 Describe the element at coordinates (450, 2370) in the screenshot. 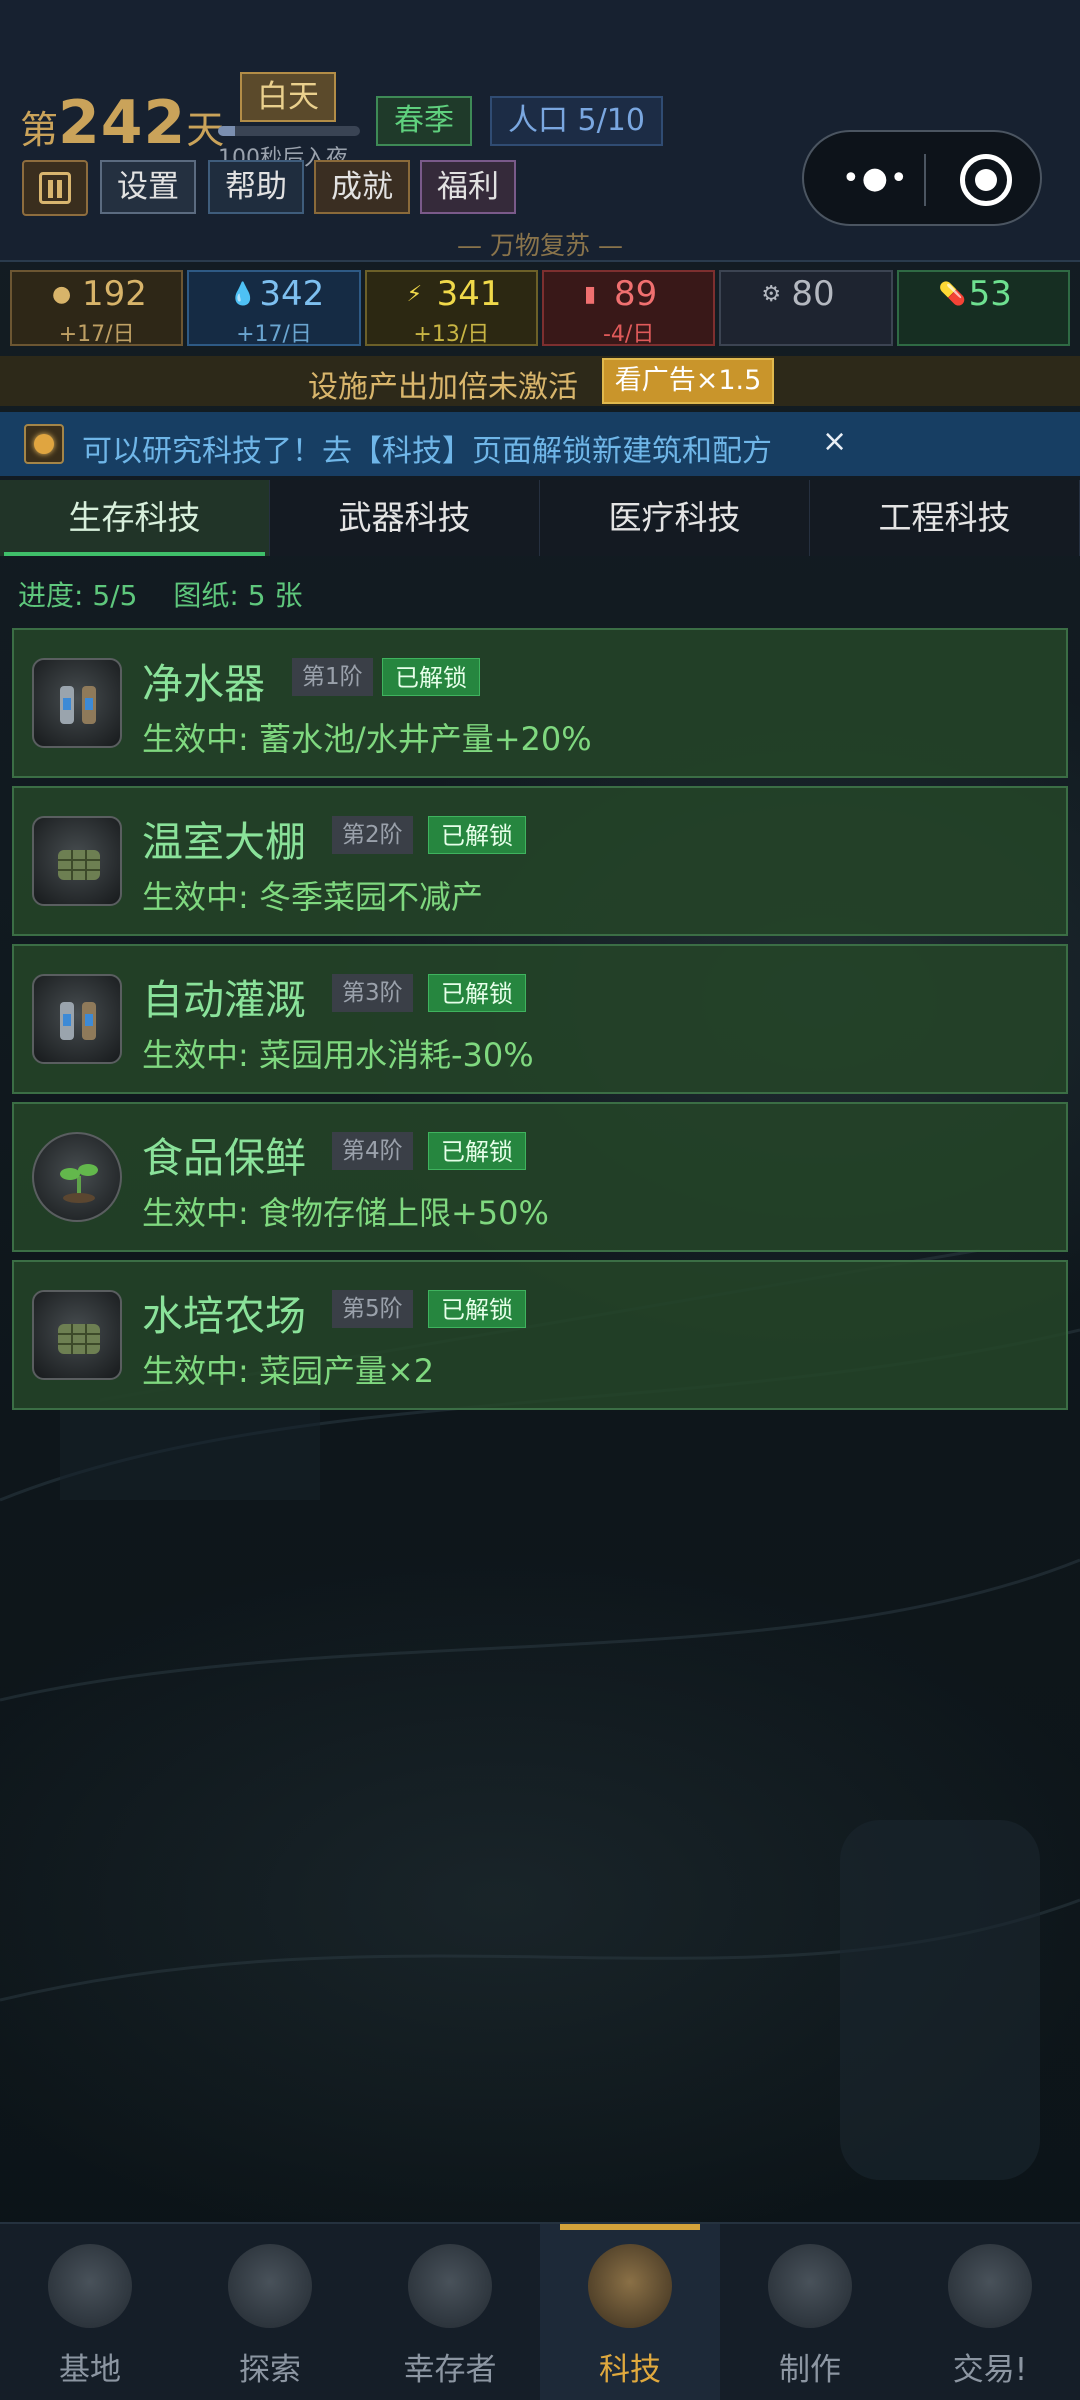

I see `nav-label: 幸存者` at that location.